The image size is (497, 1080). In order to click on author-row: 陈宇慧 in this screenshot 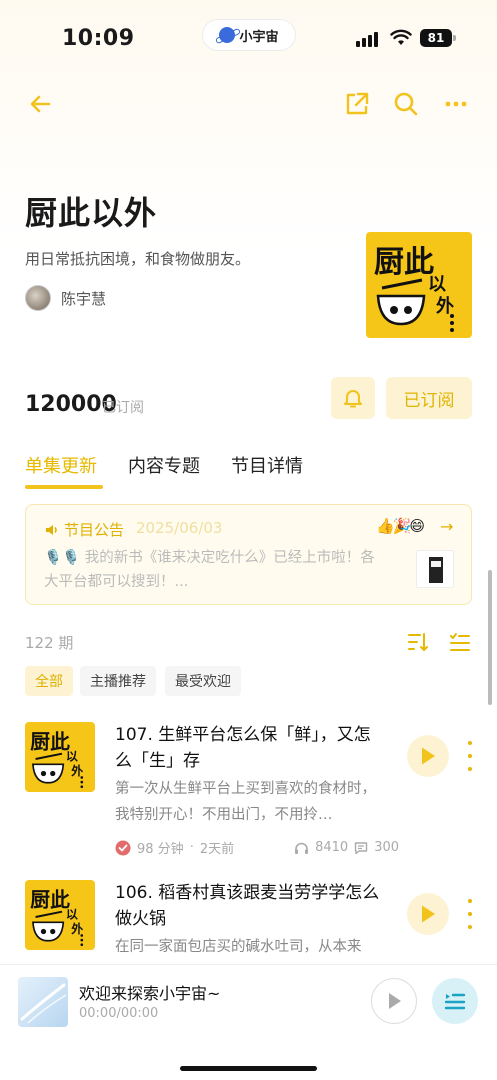, I will do `click(65, 298)`.